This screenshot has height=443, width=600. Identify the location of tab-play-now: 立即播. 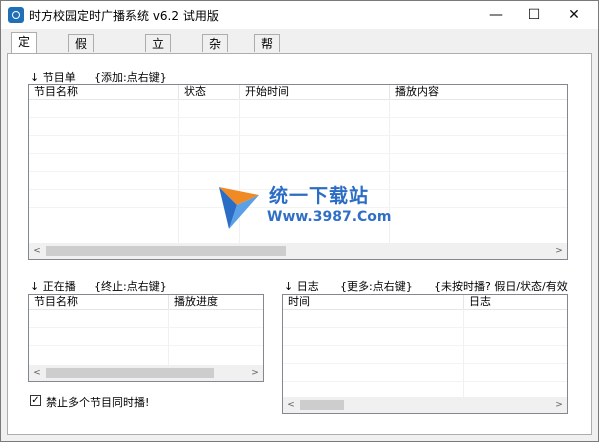
(158, 60).